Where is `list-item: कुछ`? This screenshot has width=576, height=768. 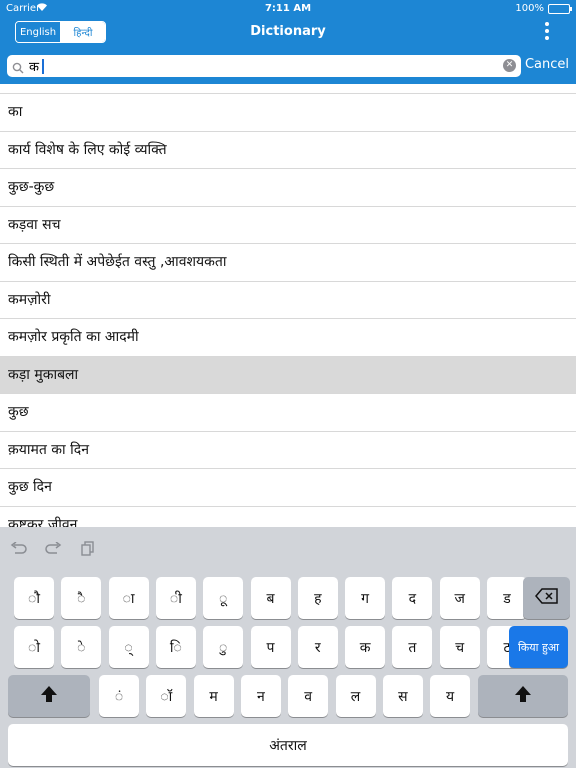 list-item: कुछ is located at coordinates (288, 412).